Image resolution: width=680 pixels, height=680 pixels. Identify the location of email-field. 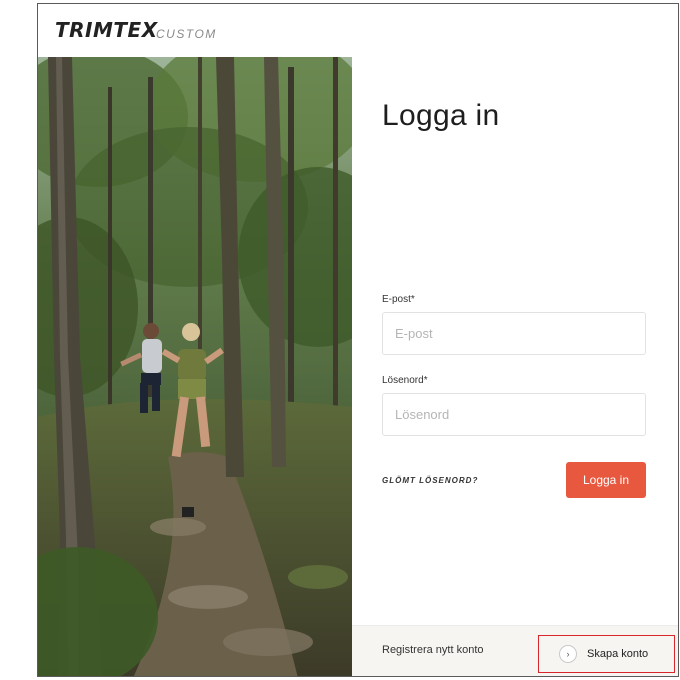
(514, 333).